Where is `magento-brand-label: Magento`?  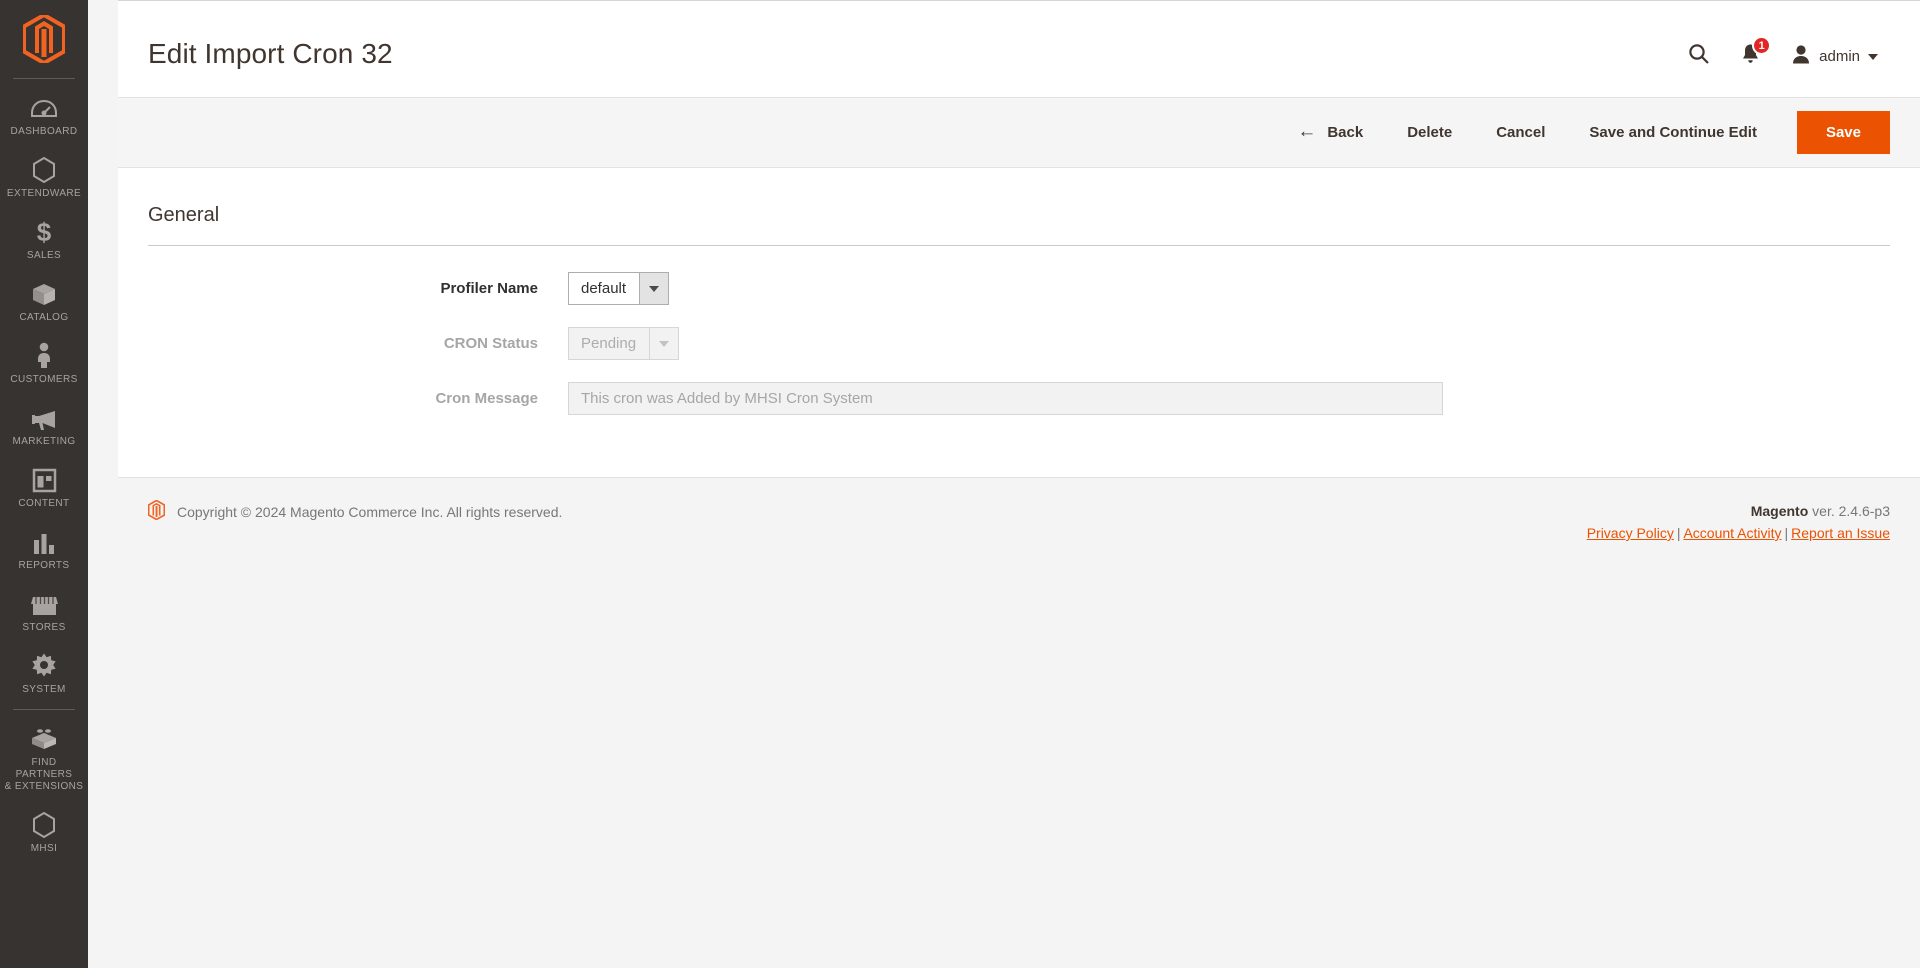
magento-brand-label: Magento is located at coordinates (1779, 511).